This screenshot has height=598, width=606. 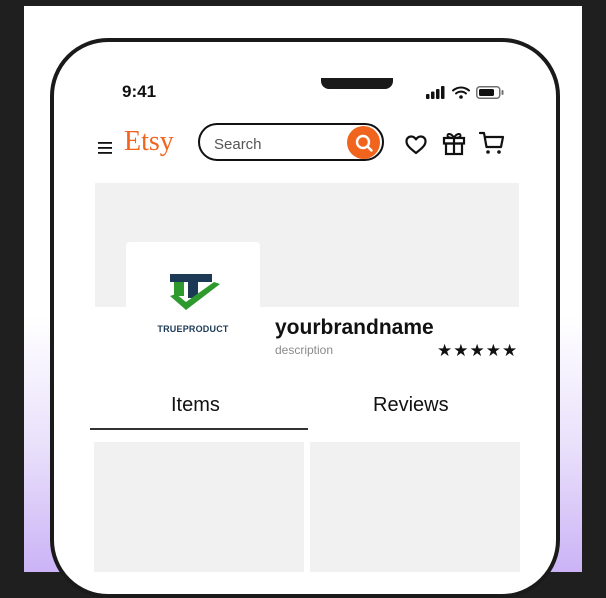 I want to click on search-button, so click(x=363, y=142).